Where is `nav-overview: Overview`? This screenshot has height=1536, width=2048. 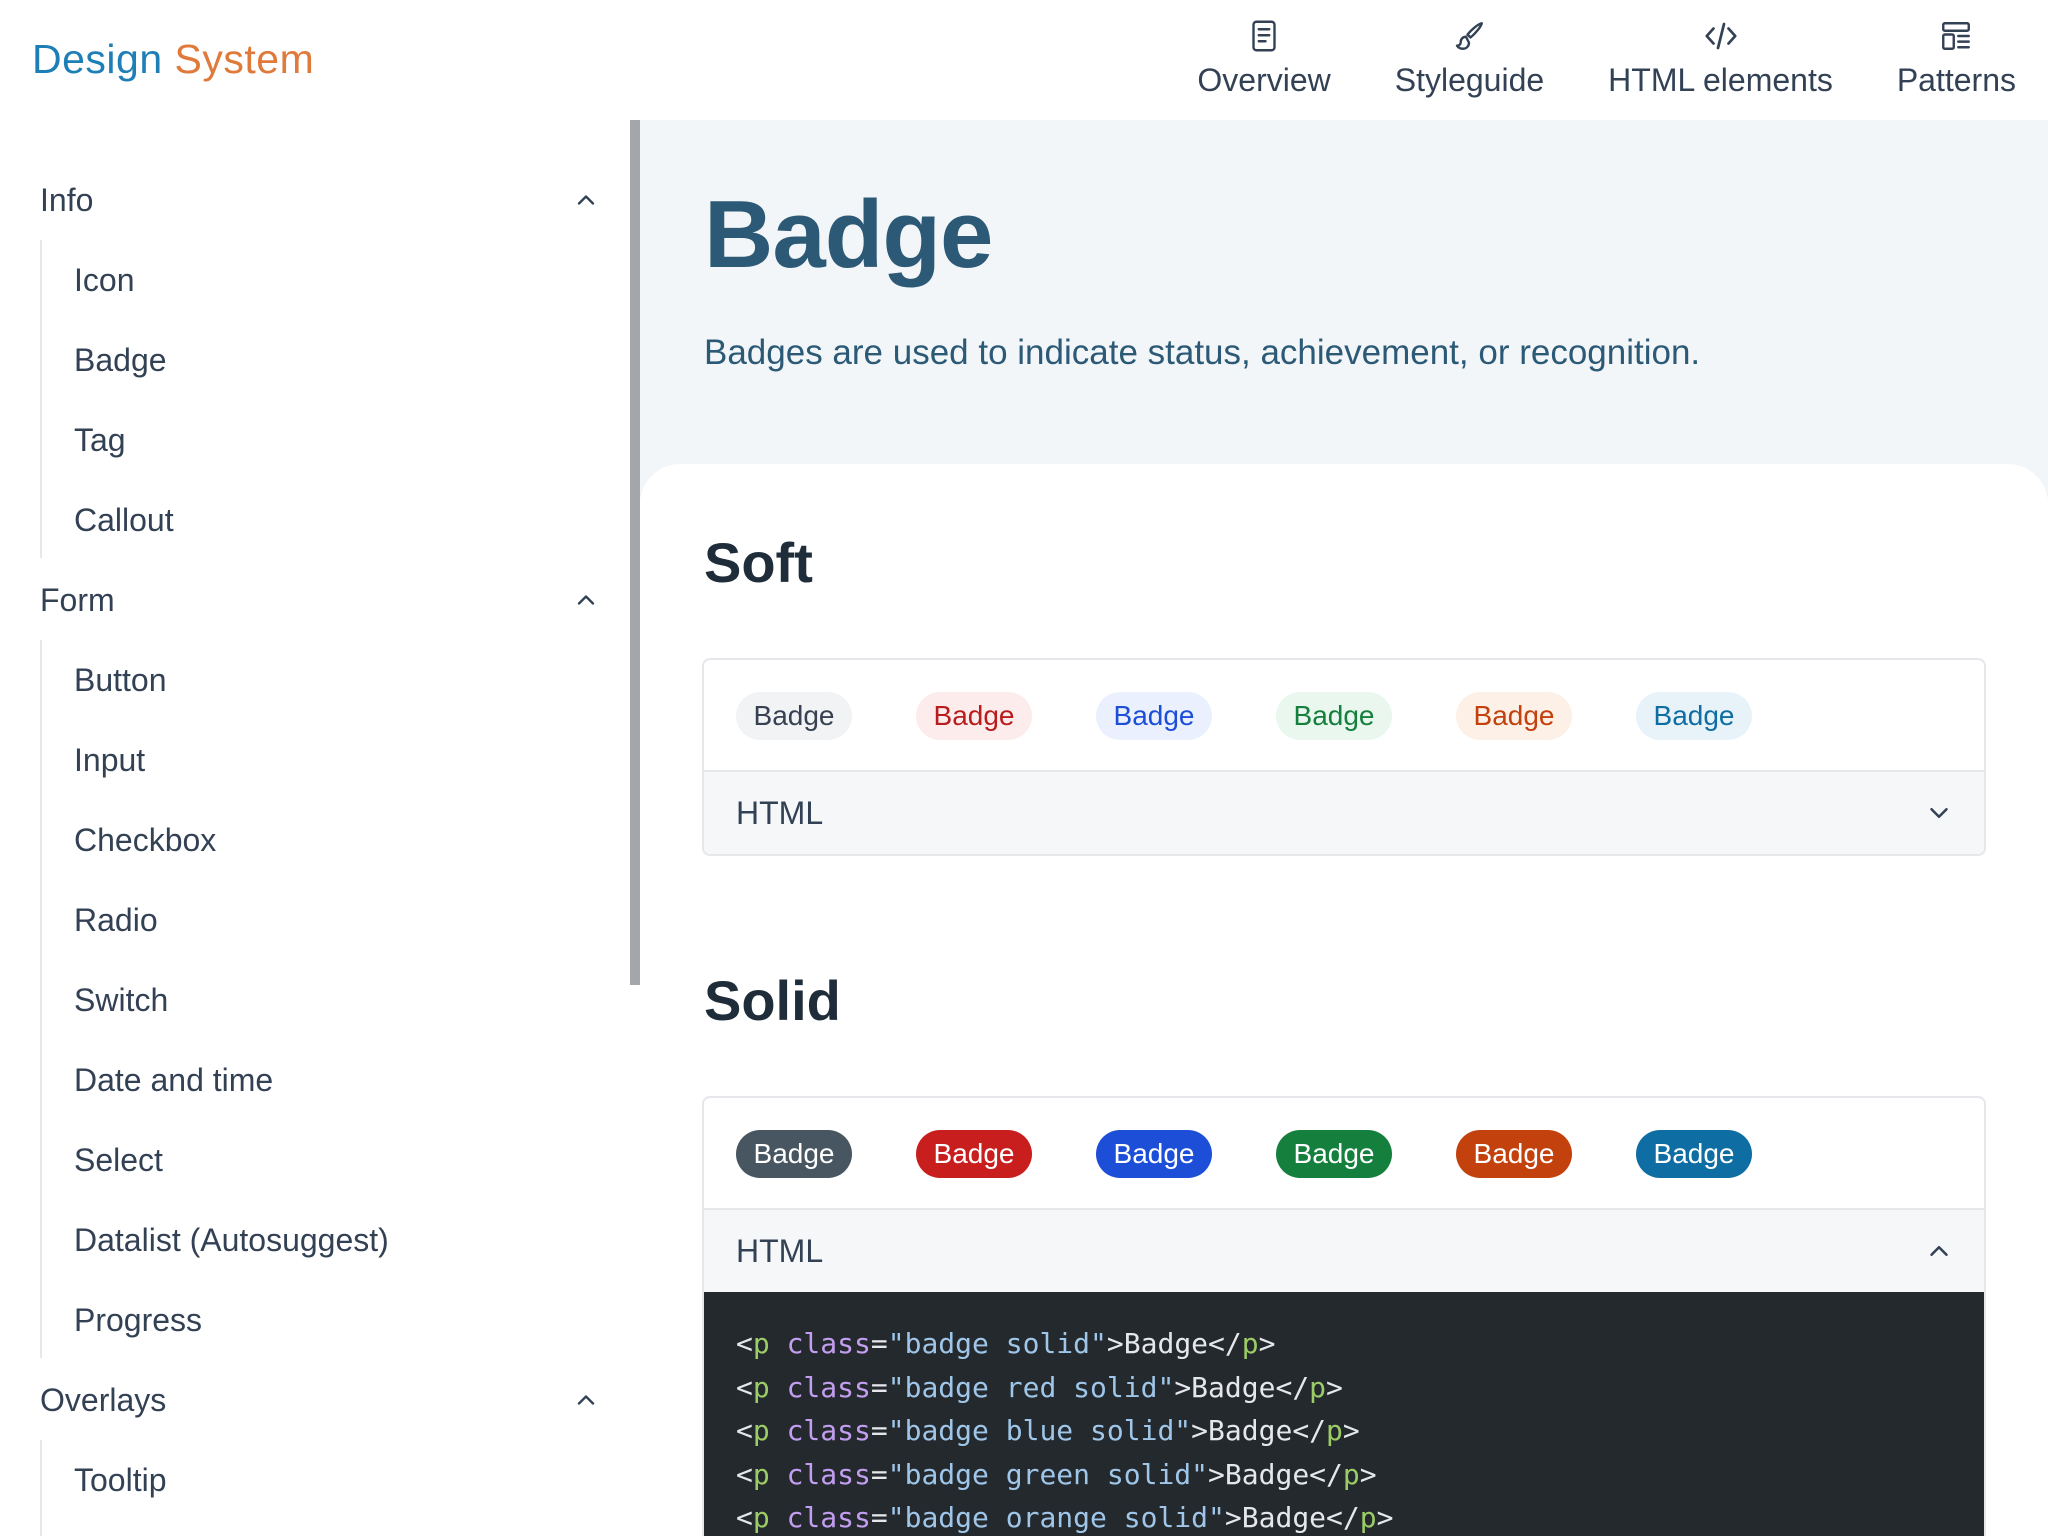 nav-overview: Overview is located at coordinates (1264, 60).